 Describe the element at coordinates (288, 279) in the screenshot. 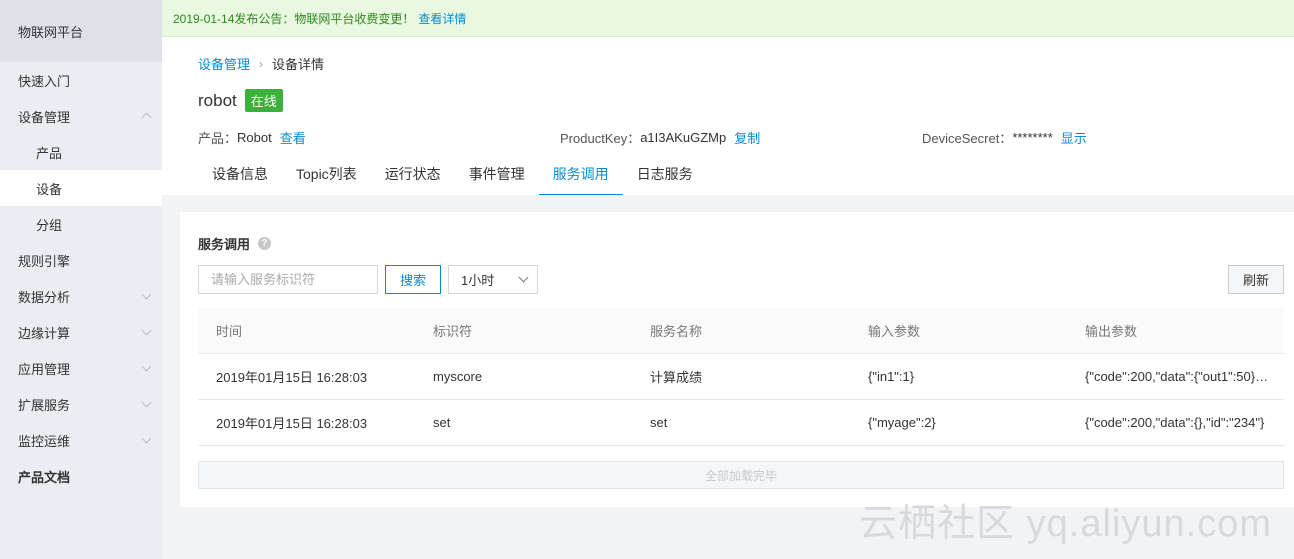

I see `service-identifier-search-input` at that location.